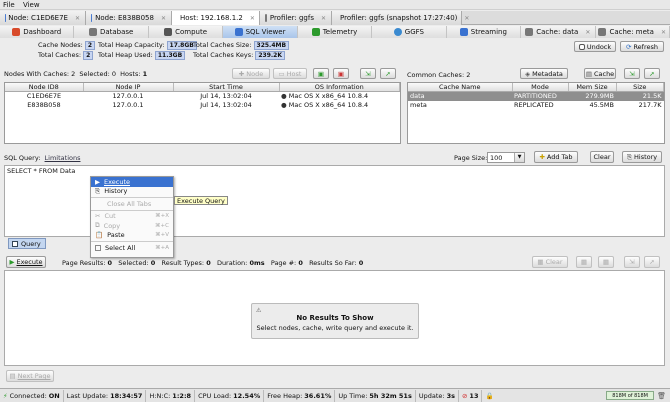 The image size is (670, 402). What do you see at coordinates (290, 73) in the screenshot?
I see `host-button: ▭ Host` at bounding box center [290, 73].